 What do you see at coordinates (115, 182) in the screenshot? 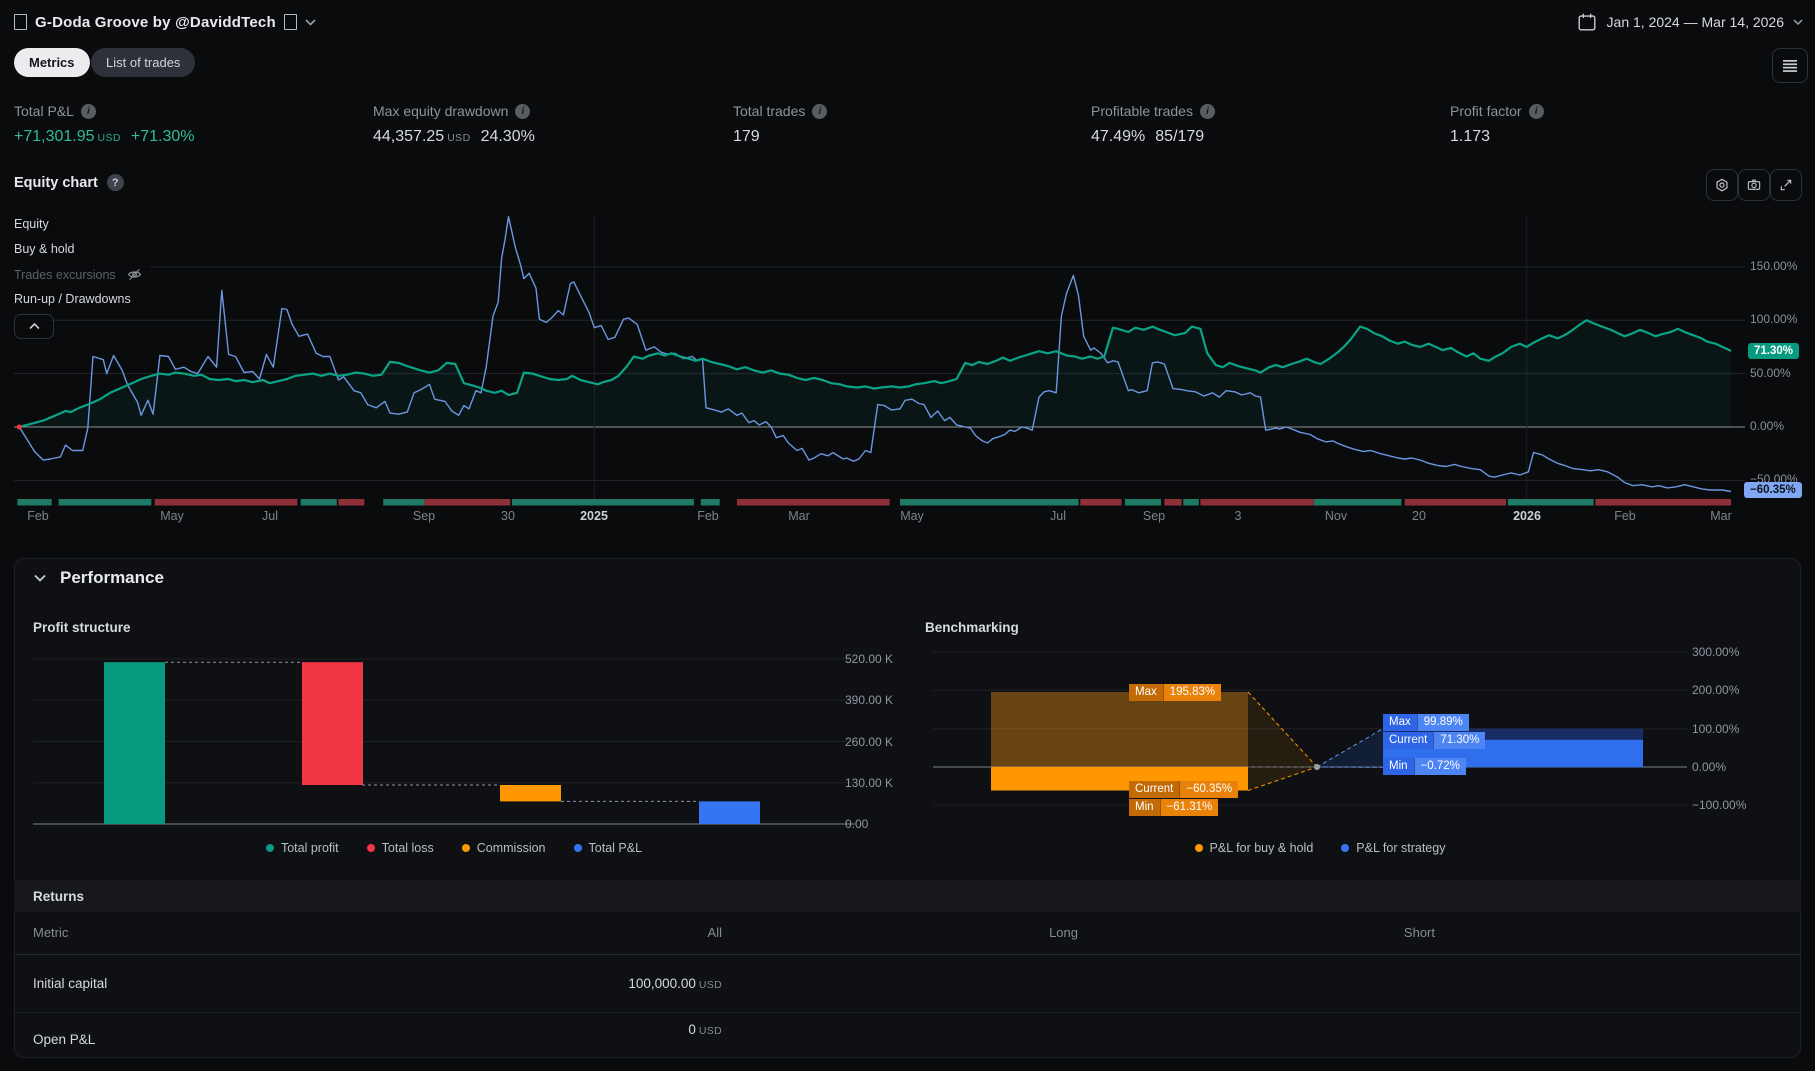
I see `help-icon: ?` at bounding box center [115, 182].